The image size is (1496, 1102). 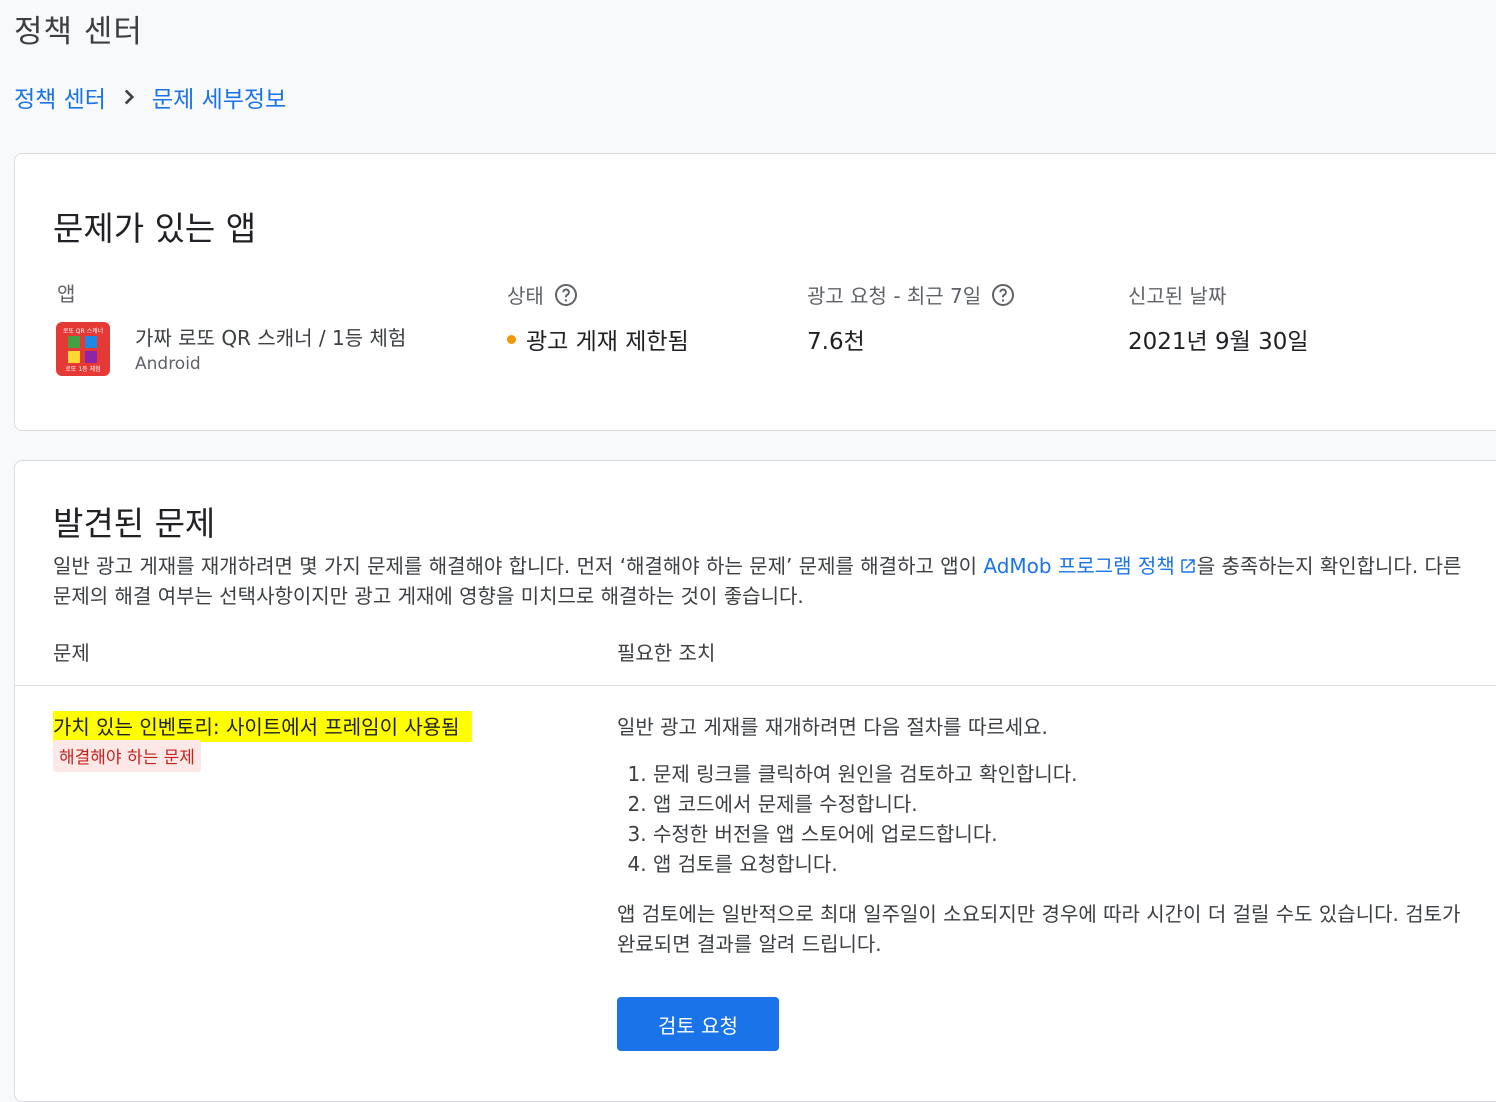 I want to click on status-column-header: 상태, so click(x=542, y=294).